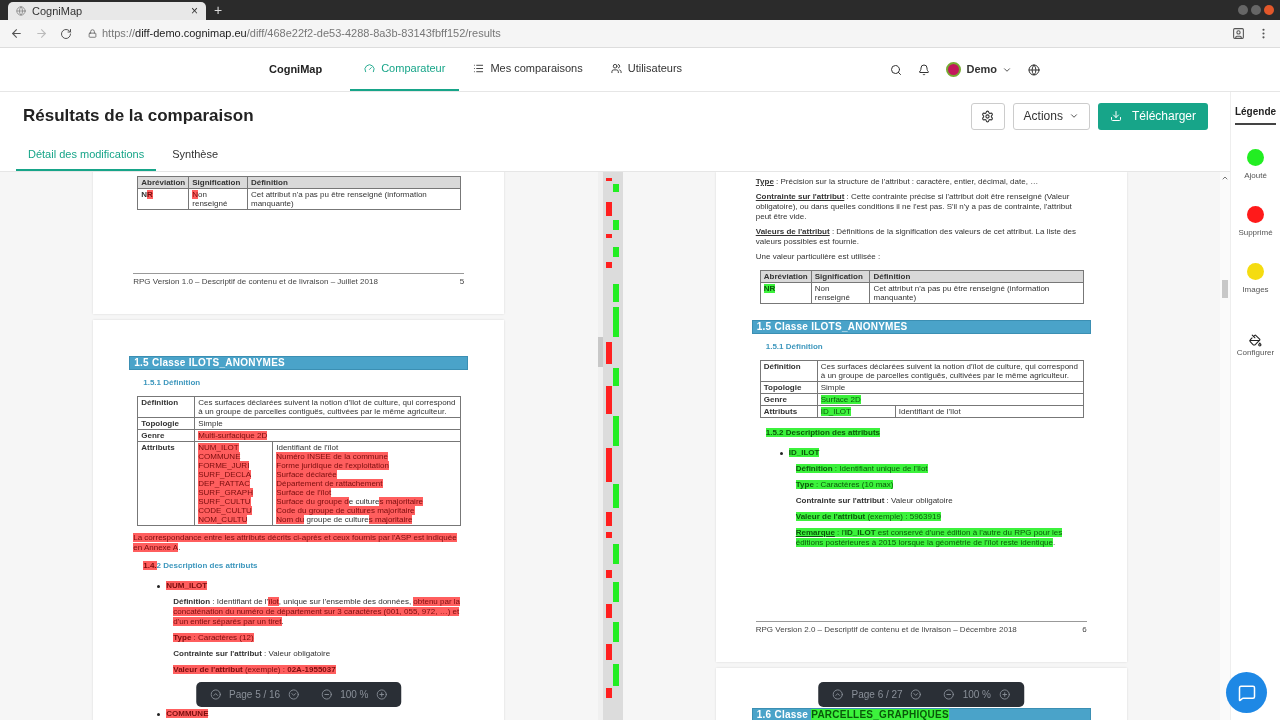  What do you see at coordinates (255, 282) in the screenshot?
I see `page-footer: RPG Version 1.0 – Descriptif de contenu et de livraison – Juillet 2018` at bounding box center [255, 282].